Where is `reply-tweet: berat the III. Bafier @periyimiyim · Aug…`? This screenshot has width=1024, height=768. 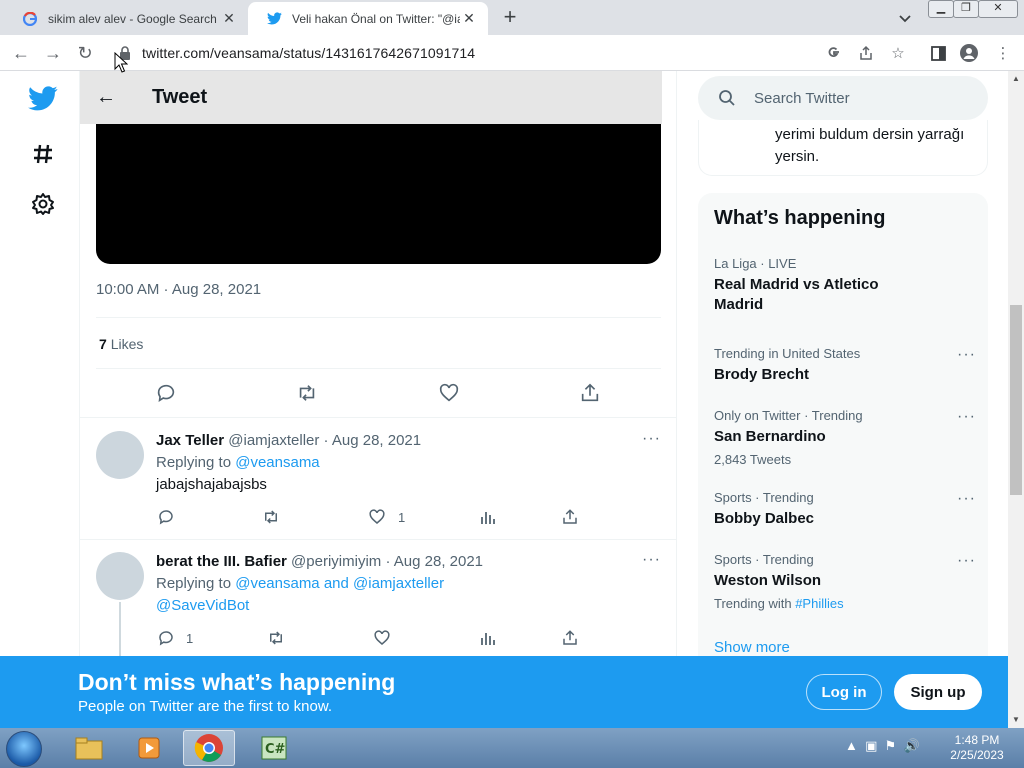
reply-tweet: berat the III. Bafier @periyimiyim · Aug… is located at coordinates (378, 598).